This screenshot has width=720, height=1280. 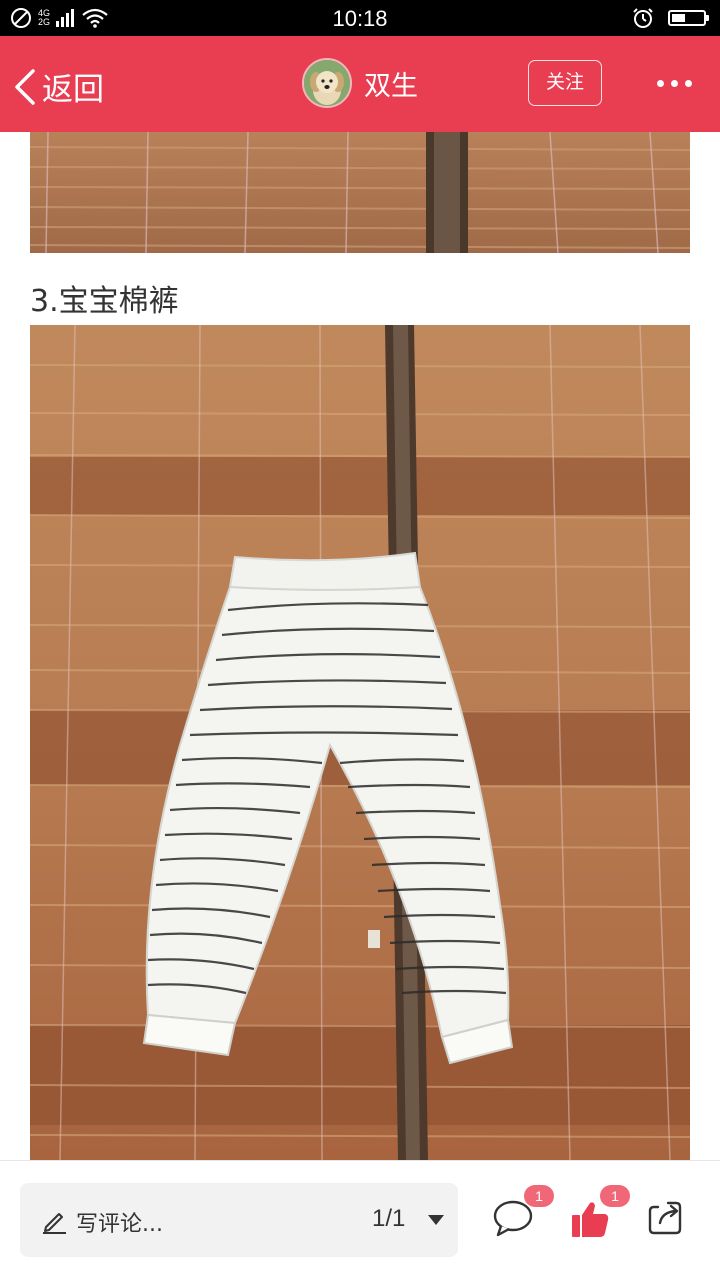 I want to click on avatar, so click(x=327, y=83).